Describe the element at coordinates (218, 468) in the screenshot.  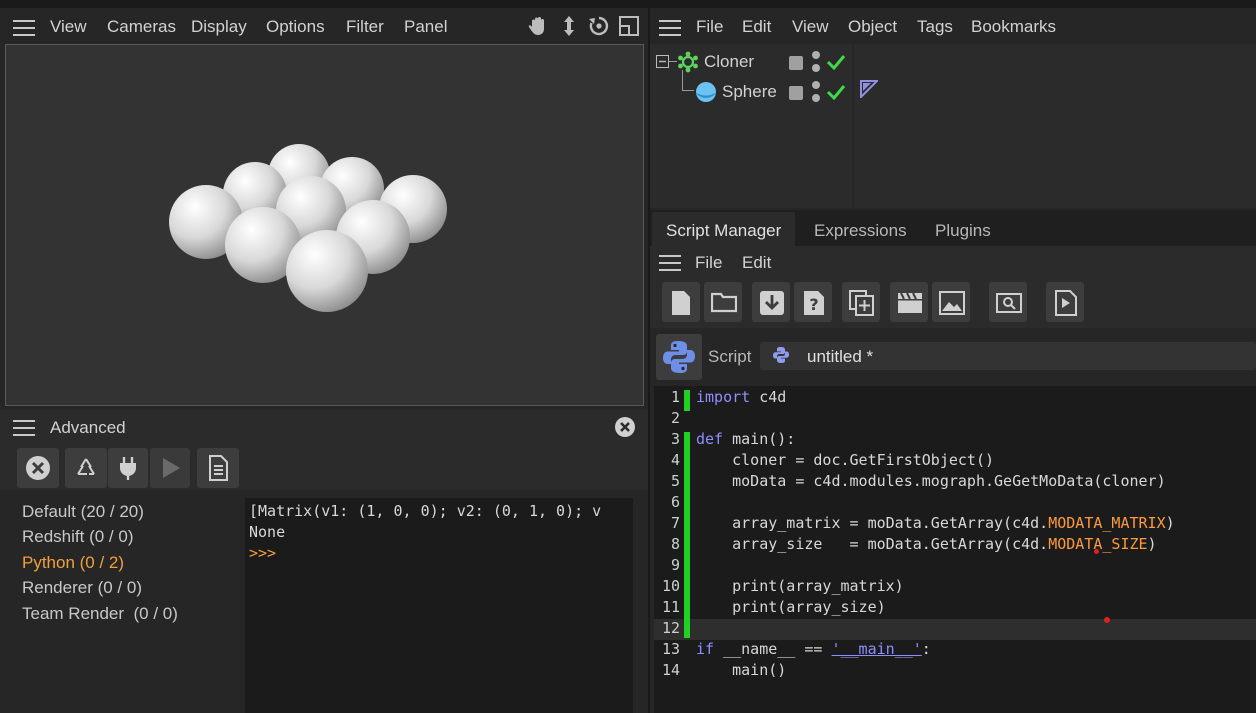
I see `document-button` at that location.